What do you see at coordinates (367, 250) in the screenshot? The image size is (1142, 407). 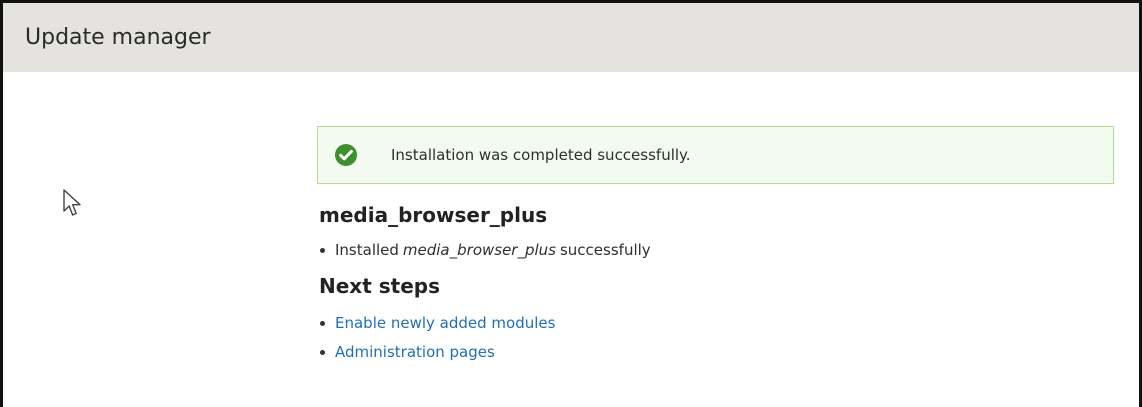 I see `result-prefix: Installed` at bounding box center [367, 250].